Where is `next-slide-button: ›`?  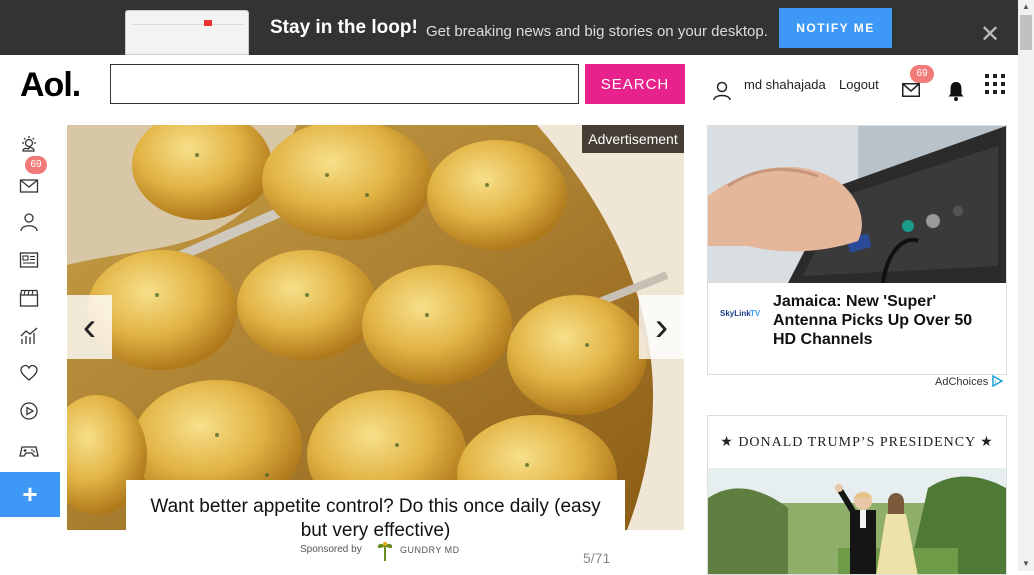
next-slide-button: › is located at coordinates (661, 327).